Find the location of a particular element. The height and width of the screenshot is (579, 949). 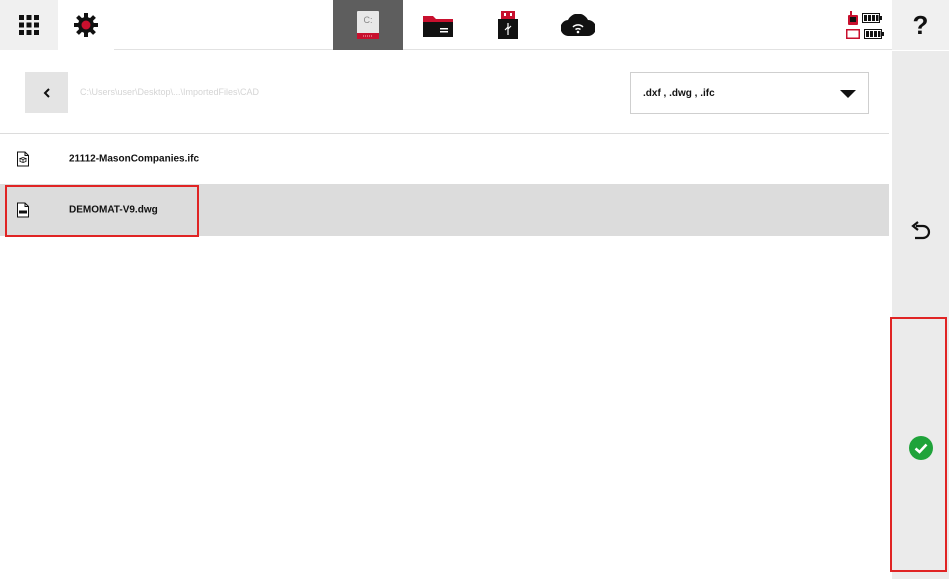

usb-icon is located at coordinates (508, 25).